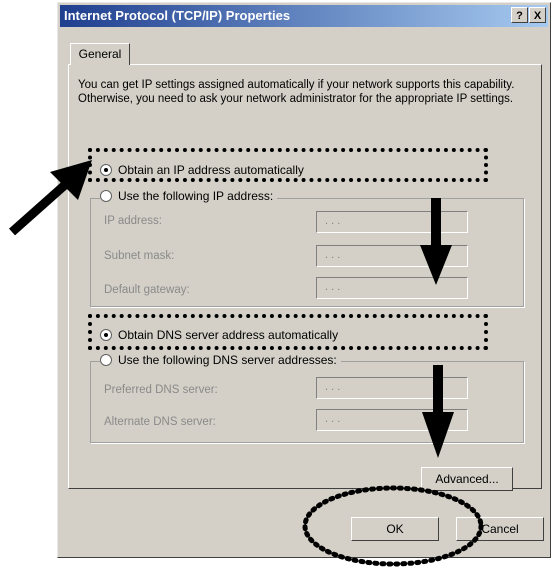 This screenshot has height=574, width=554. Describe the element at coordinates (50, 198) in the screenshot. I see `arrow-right-icon` at that location.